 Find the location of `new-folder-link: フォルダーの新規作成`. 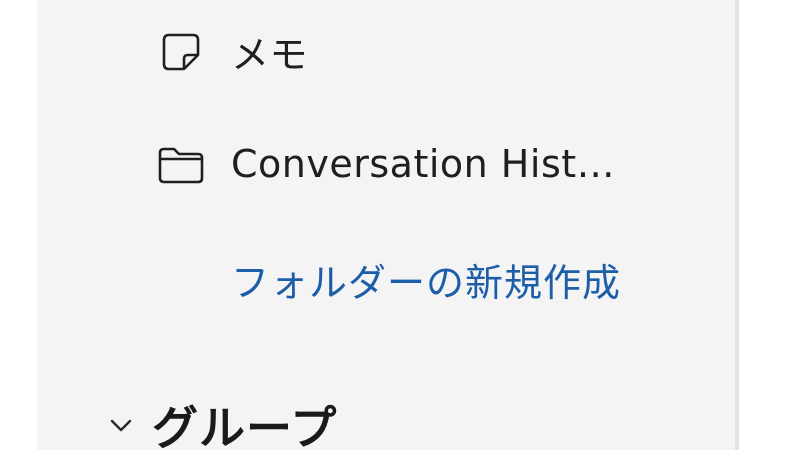

new-folder-link: フォルダーの新規作成 is located at coordinates (426, 279).